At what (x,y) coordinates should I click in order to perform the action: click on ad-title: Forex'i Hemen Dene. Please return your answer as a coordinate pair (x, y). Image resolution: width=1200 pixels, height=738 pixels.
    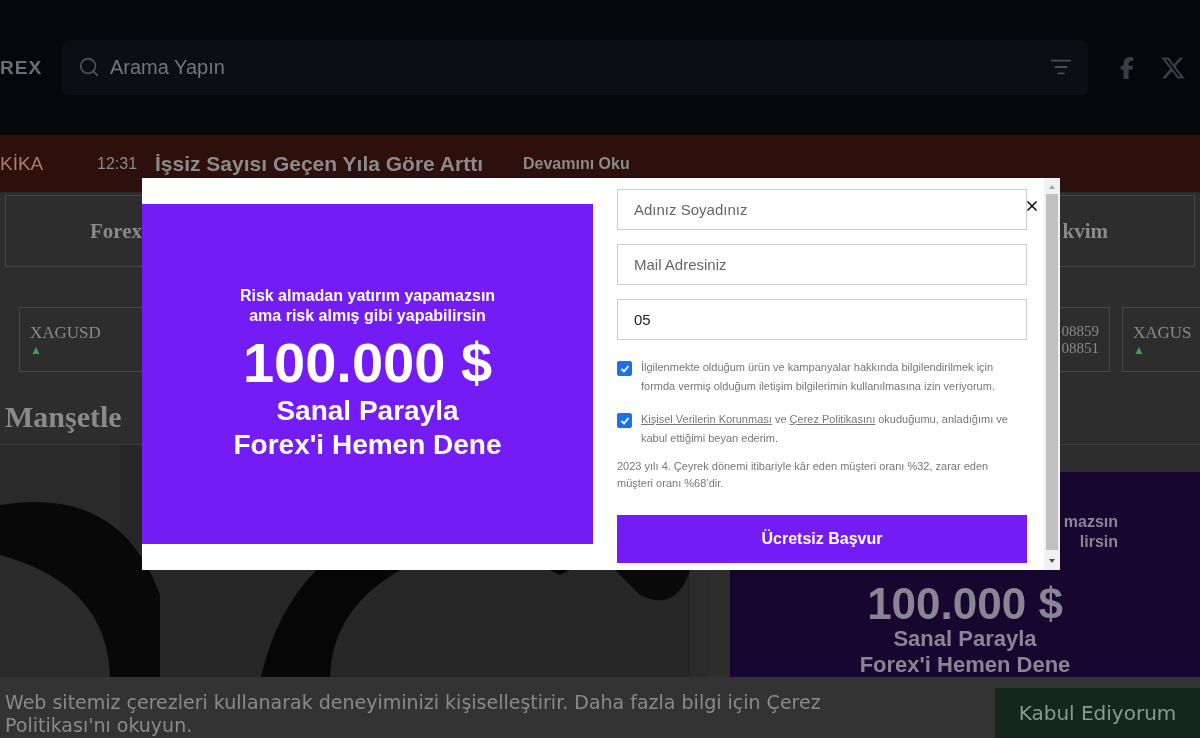
    Looking at the image, I should click on (965, 665).